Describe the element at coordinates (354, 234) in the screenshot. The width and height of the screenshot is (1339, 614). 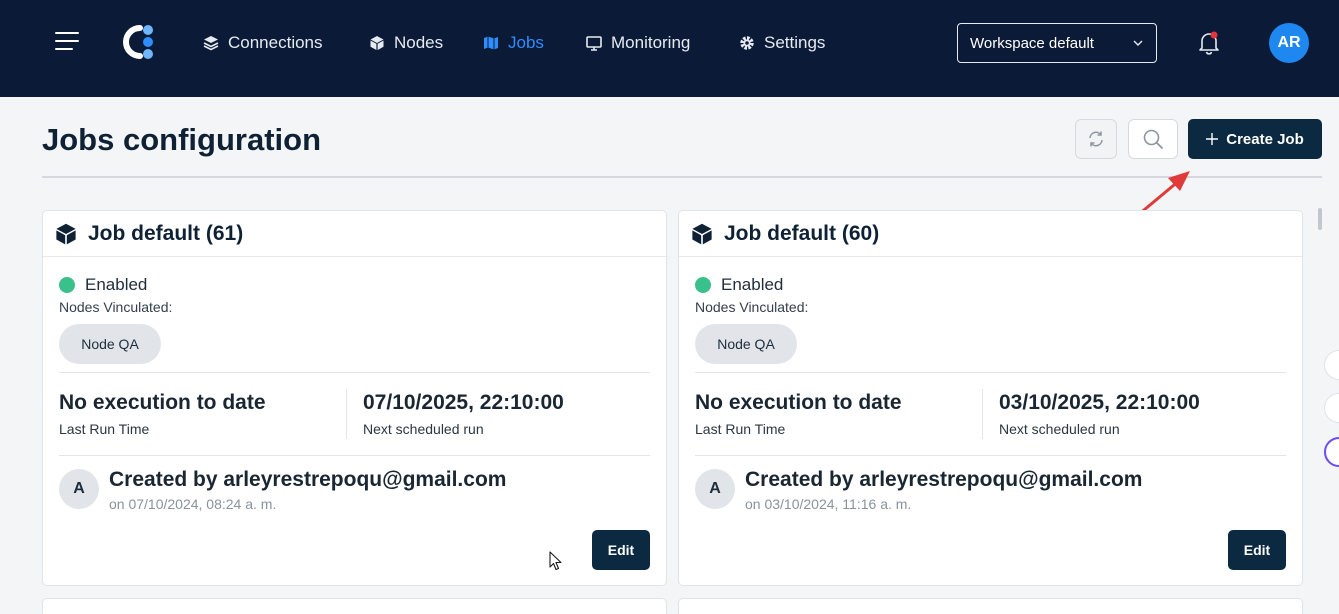
I see `job-card-header: Job default (61)` at that location.